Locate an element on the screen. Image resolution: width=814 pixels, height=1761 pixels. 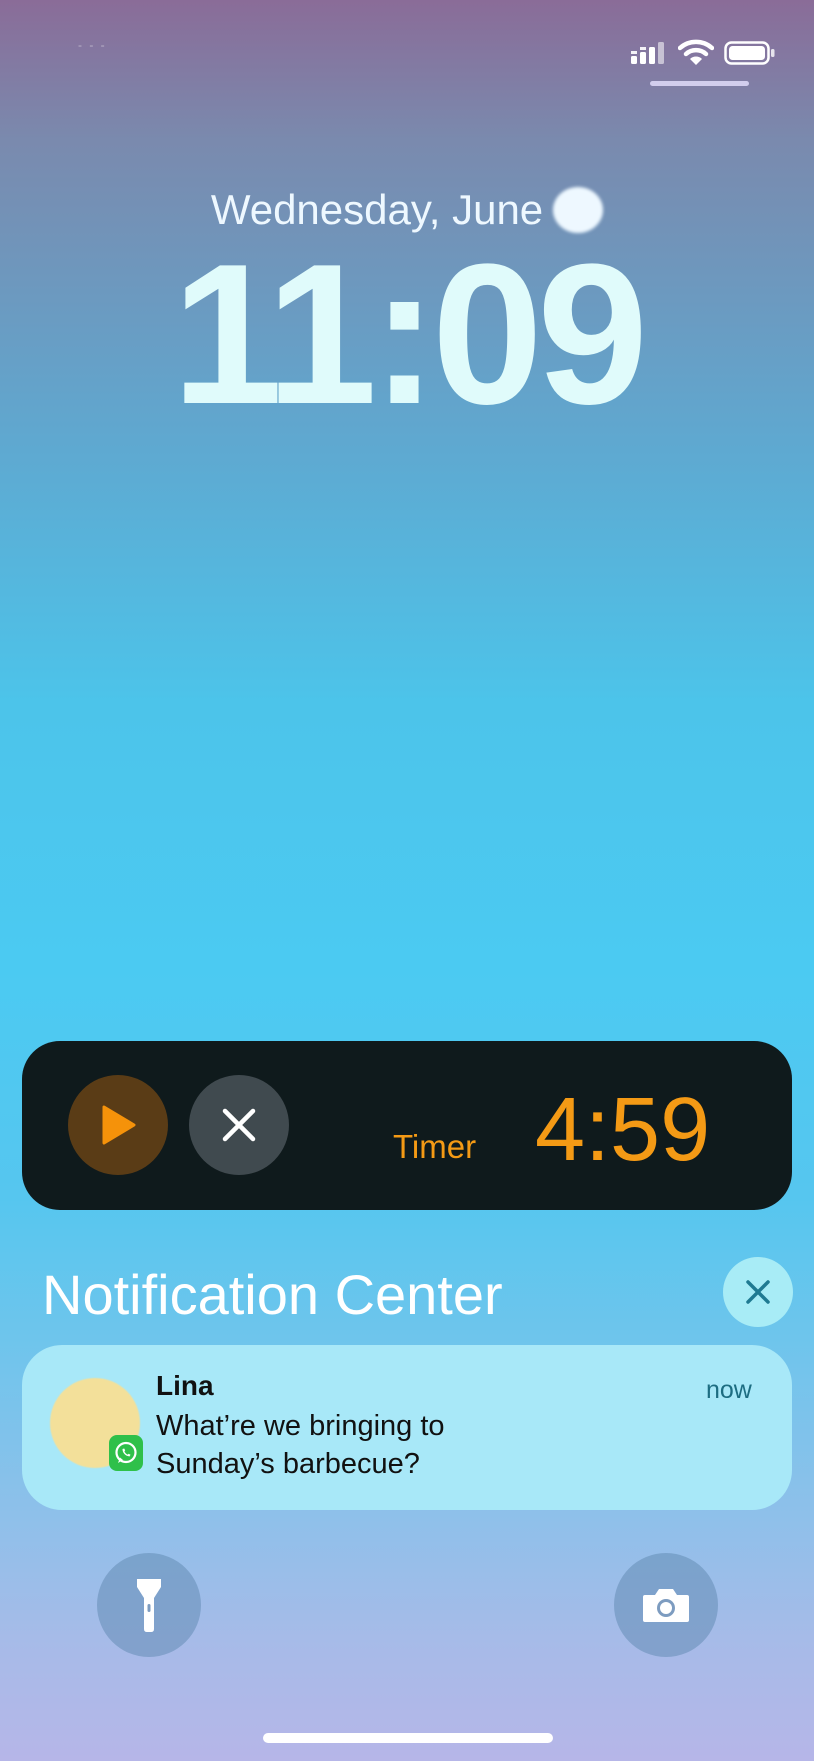
timer-cancel-button is located at coordinates (239, 1125).